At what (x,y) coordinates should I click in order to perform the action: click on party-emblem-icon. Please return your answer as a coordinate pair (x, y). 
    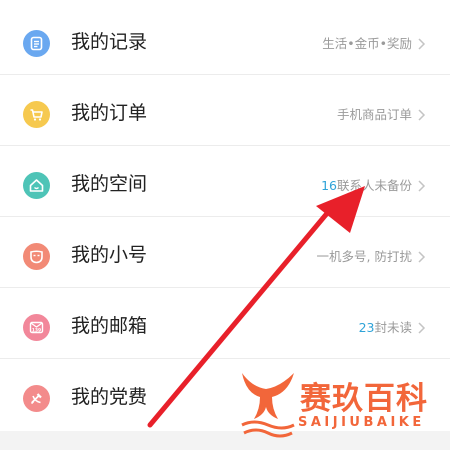
    Looking at the image, I should click on (36, 398).